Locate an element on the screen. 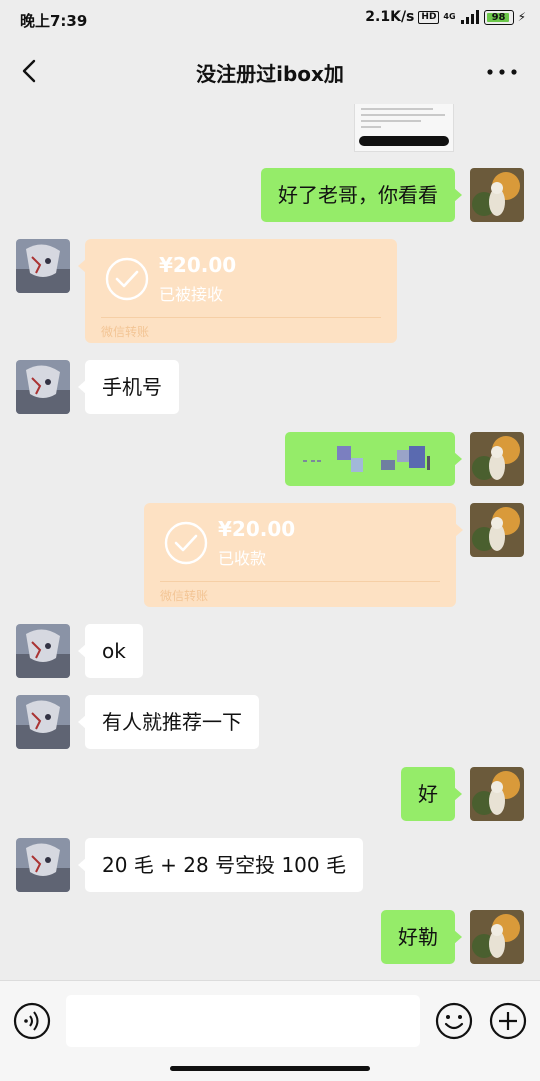  transfer-status: 已收款 is located at coordinates (242, 558).